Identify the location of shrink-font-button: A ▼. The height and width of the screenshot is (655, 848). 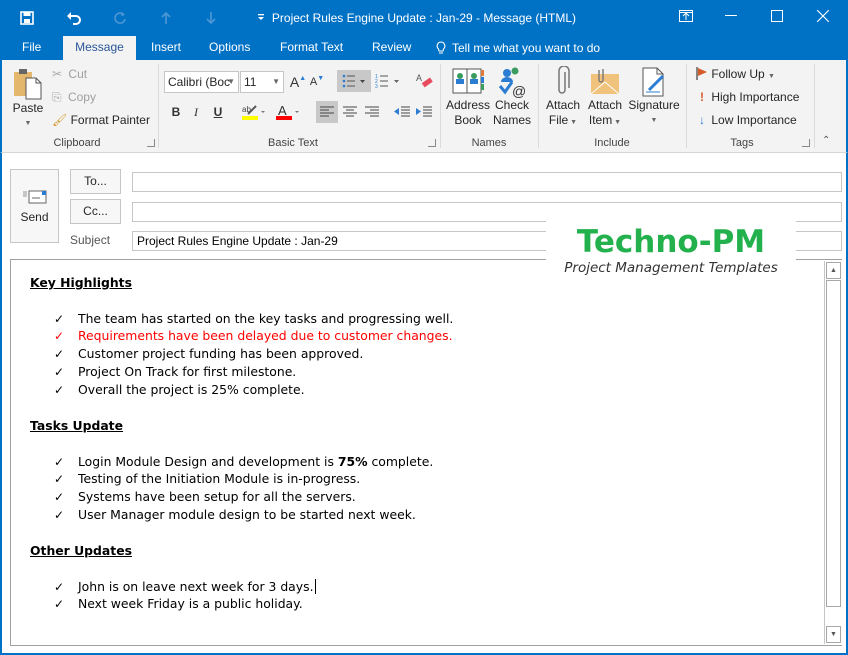
(317, 82).